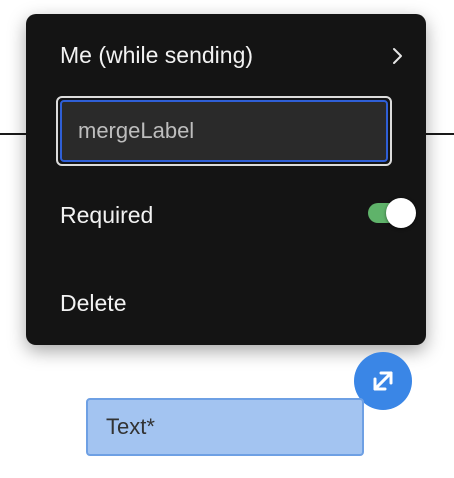 This screenshot has height=478, width=454. Describe the element at coordinates (157, 54) in the screenshot. I see `signer-label: Me (while sending)` at that location.